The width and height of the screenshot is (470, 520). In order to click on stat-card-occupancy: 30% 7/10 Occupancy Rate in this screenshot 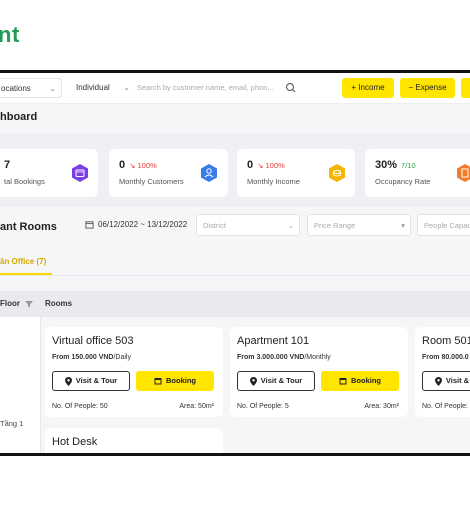, I will do `click(417, 173)`.